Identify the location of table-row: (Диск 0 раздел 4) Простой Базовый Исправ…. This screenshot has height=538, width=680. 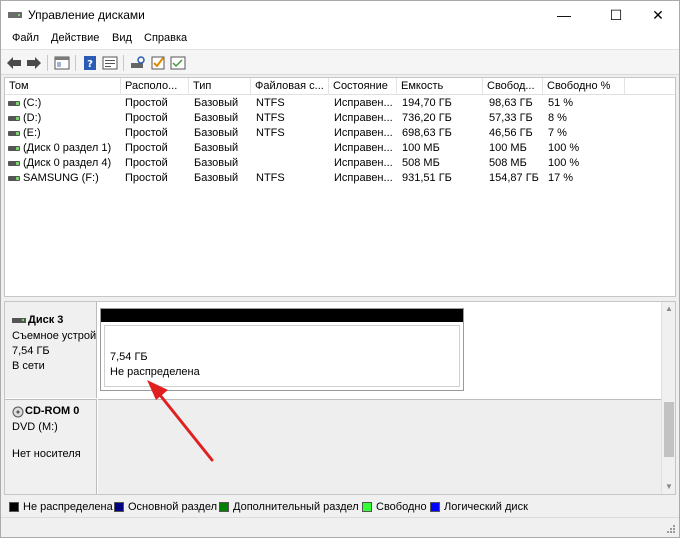
(340, 163).